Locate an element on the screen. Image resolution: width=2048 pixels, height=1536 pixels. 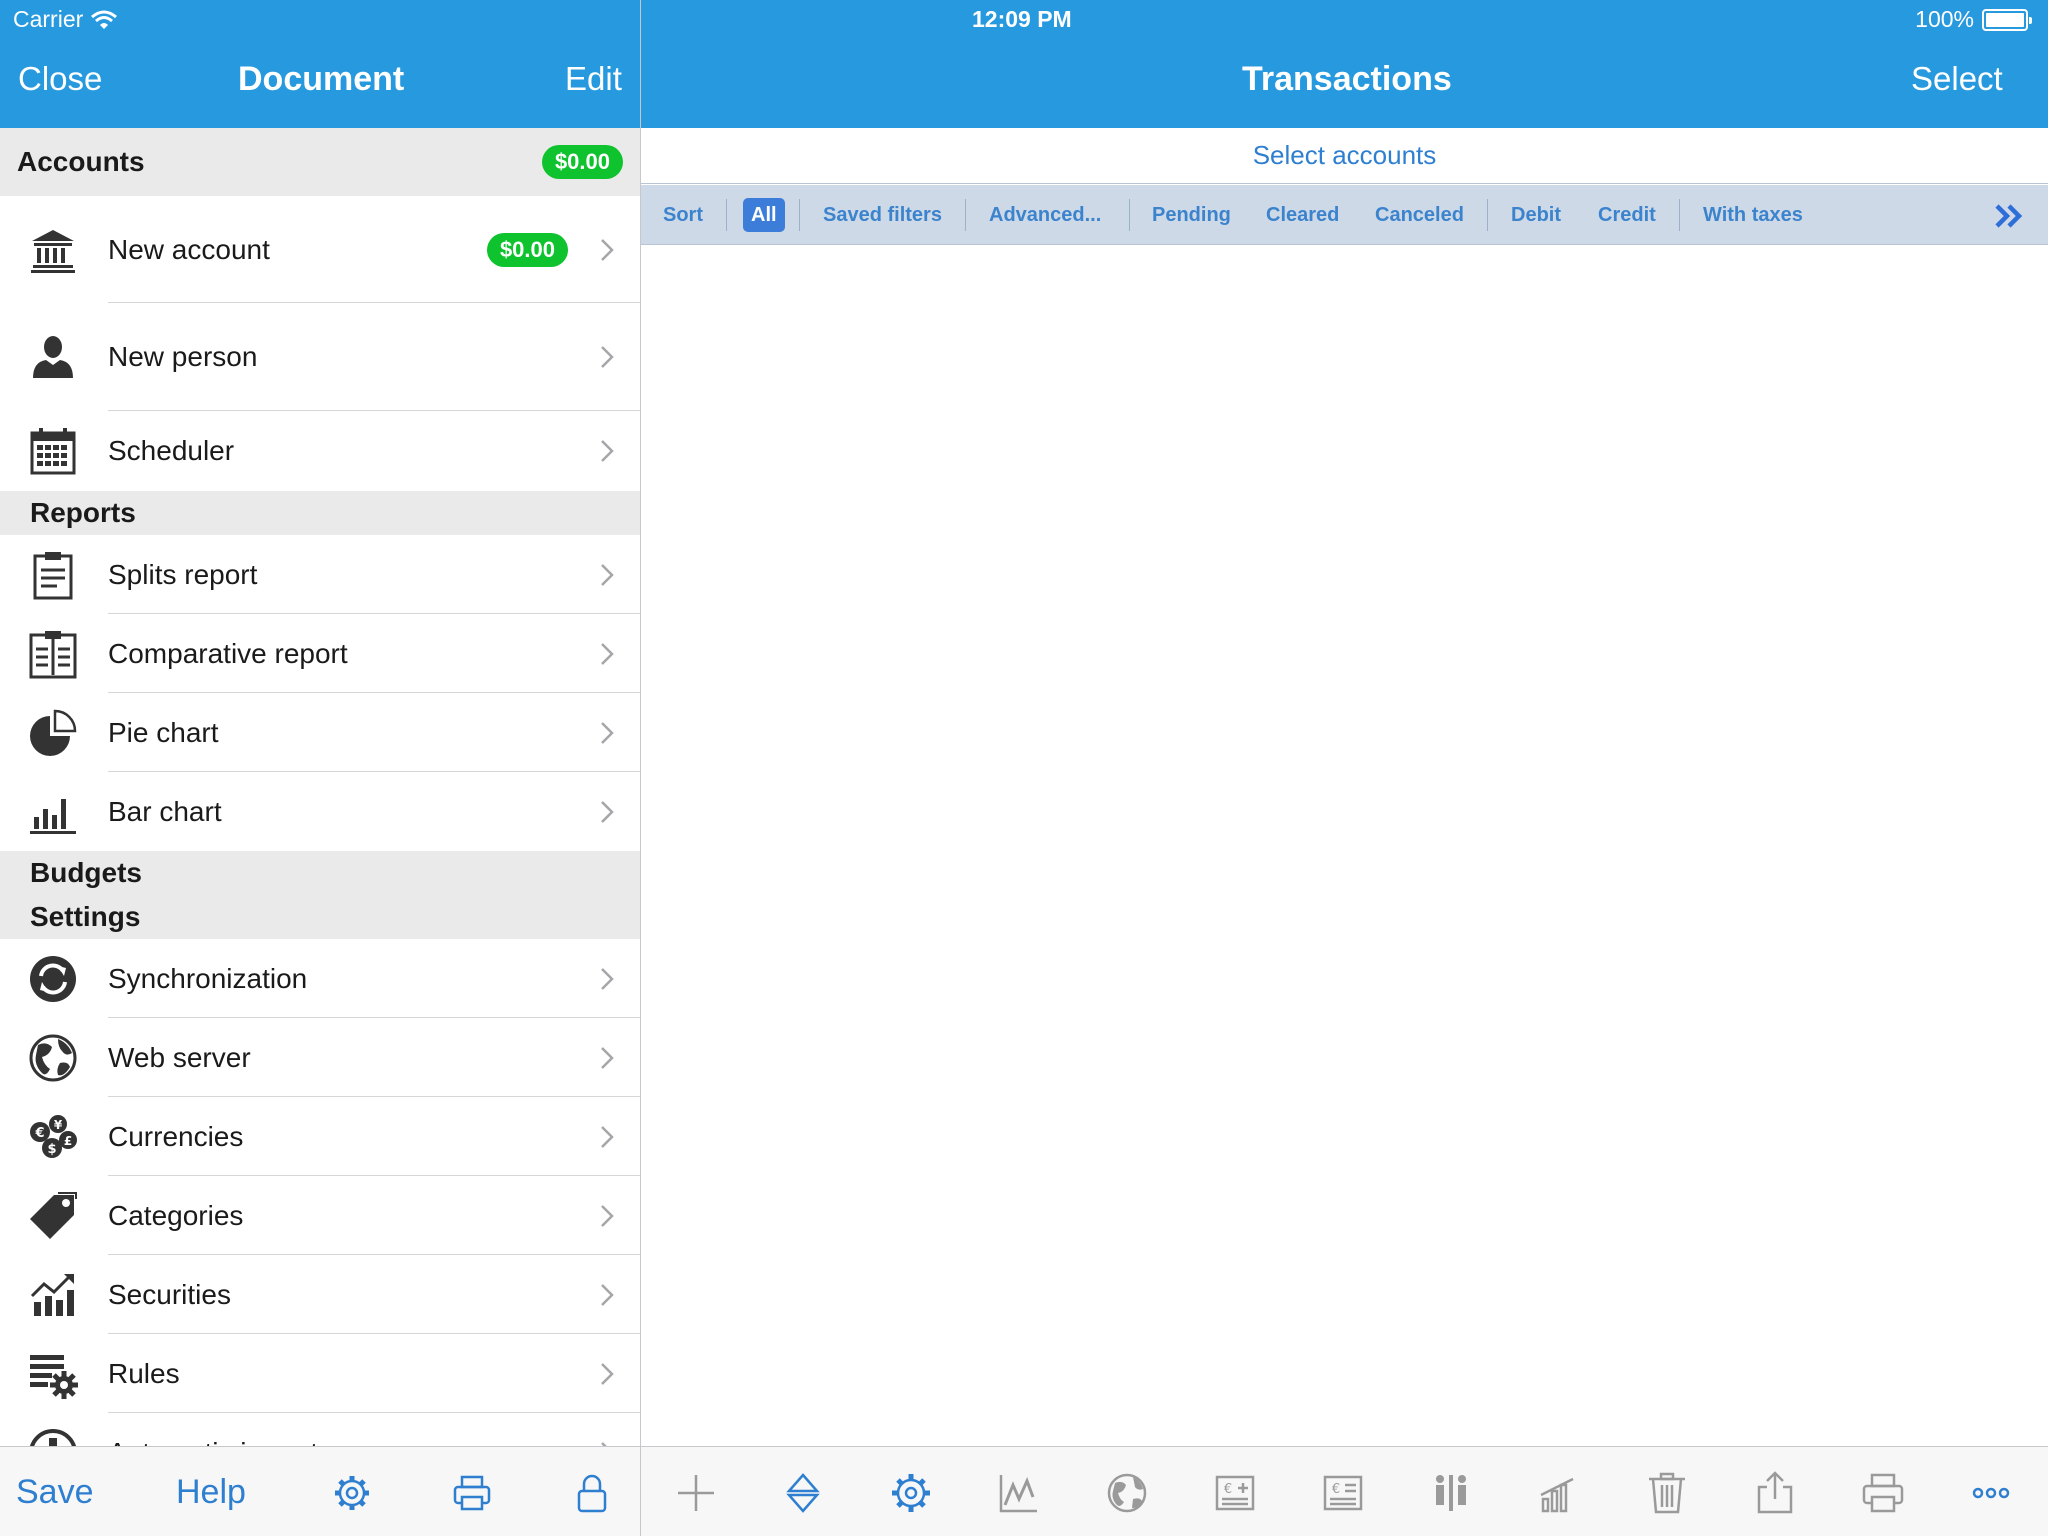
import-icon is located at coordinates (53, 1437).